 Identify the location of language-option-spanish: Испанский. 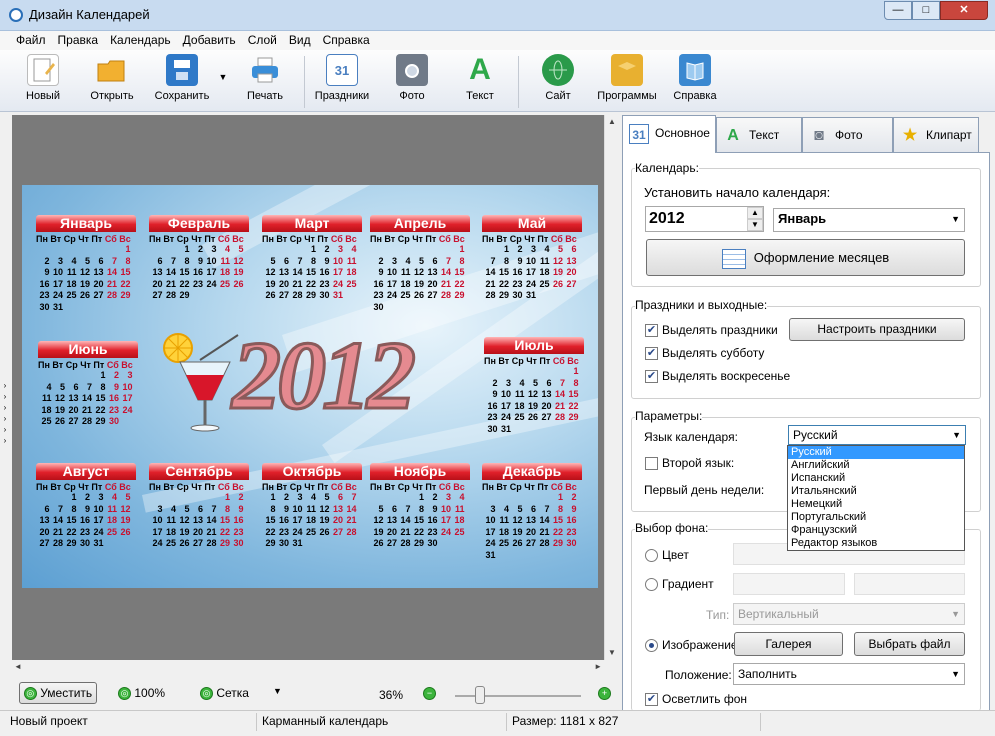
(876, 478).